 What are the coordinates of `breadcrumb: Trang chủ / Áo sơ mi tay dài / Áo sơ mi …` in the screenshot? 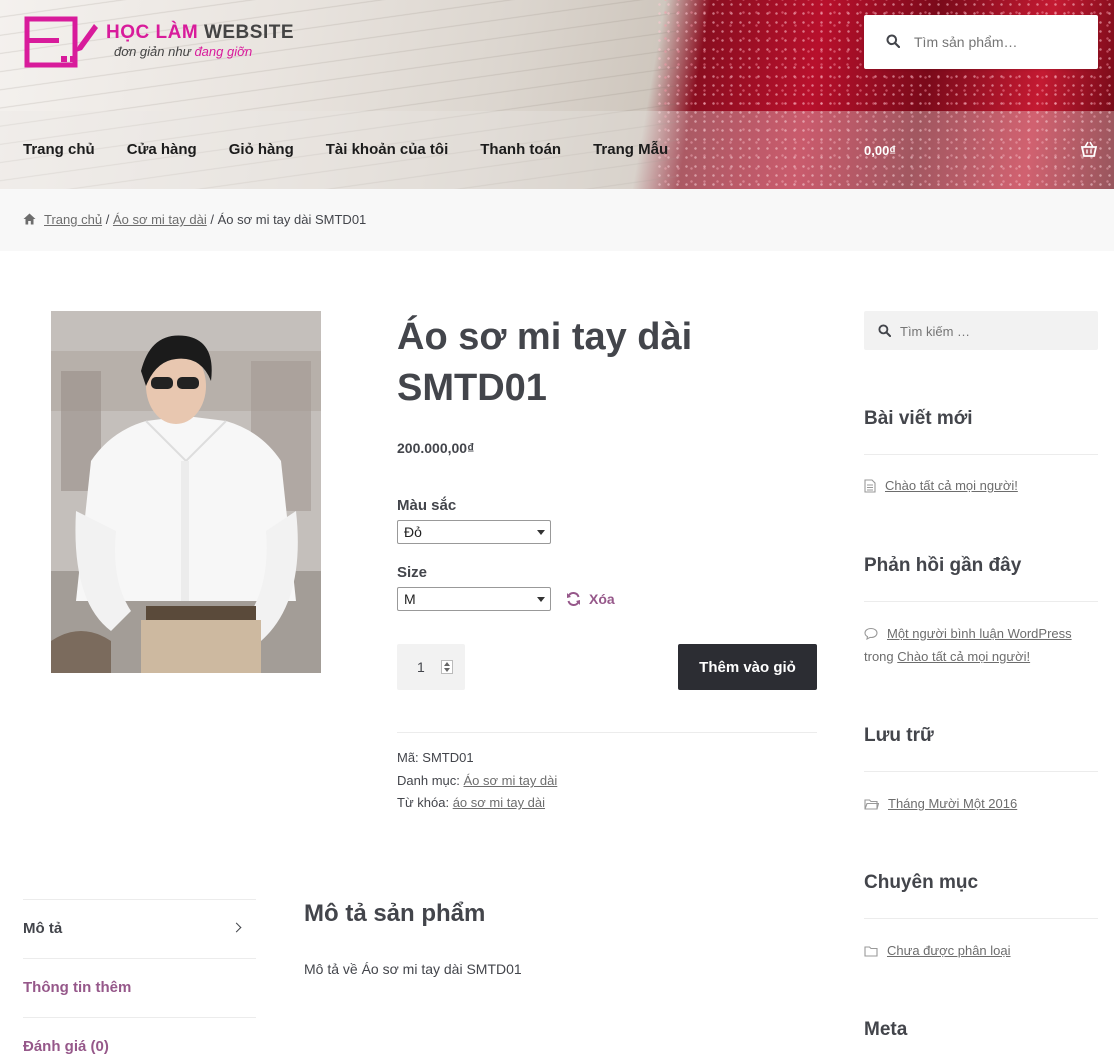 It's located at (557, 220).